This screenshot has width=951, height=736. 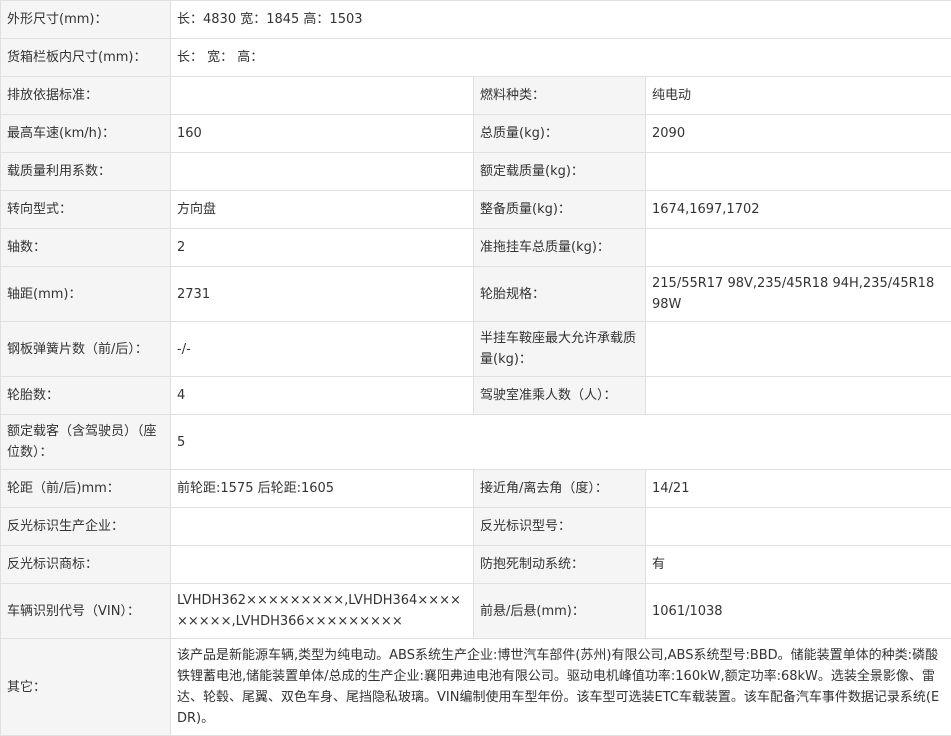 I want to click on spec-value: 方向盘, so click(x=322, y=209).